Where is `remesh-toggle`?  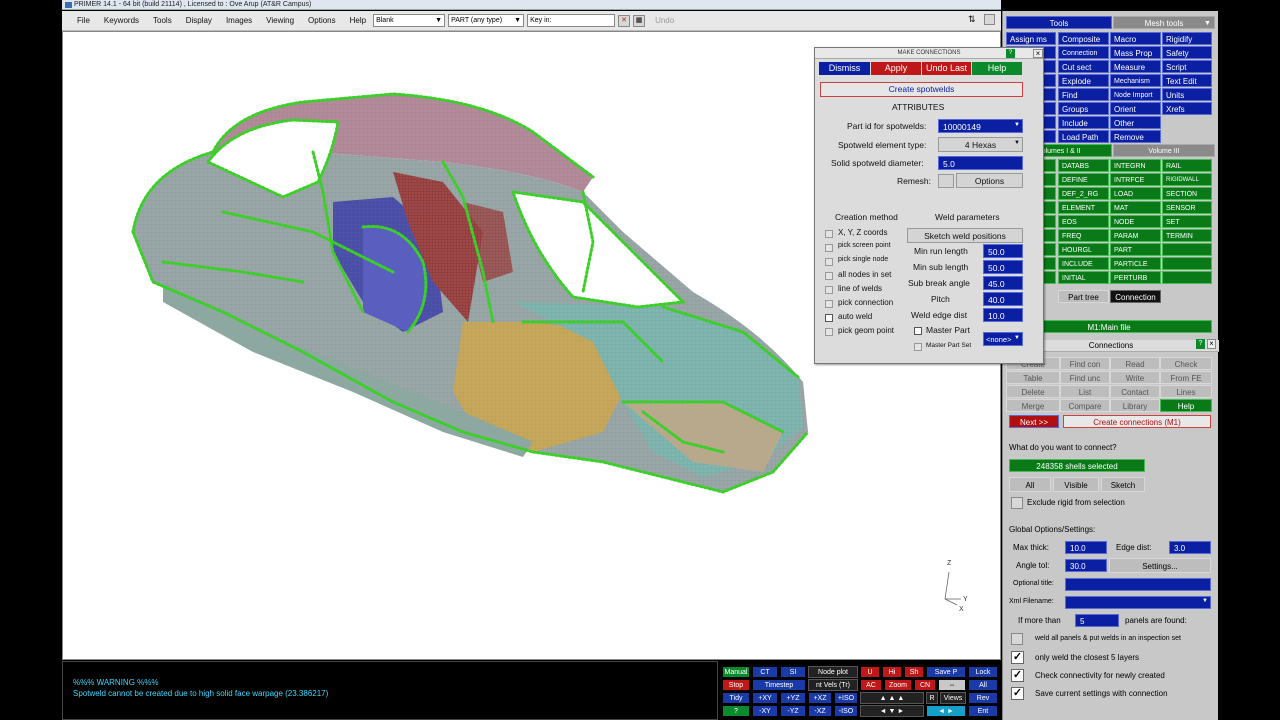 remesh-toggle is located at coordinates (946, 181).